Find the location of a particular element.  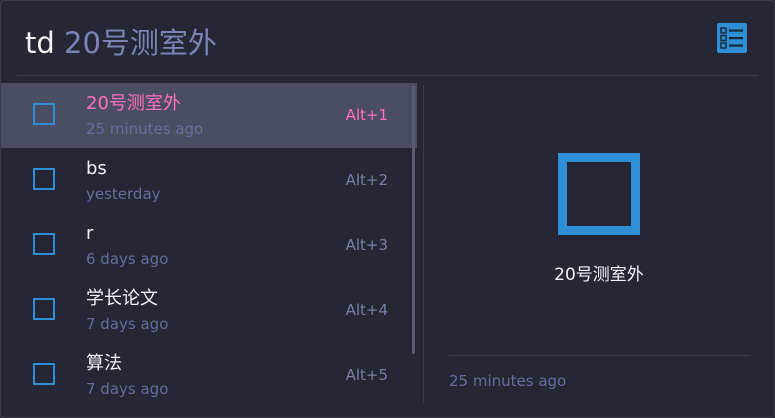

checklist-icon is located at coordinates (732, 38).